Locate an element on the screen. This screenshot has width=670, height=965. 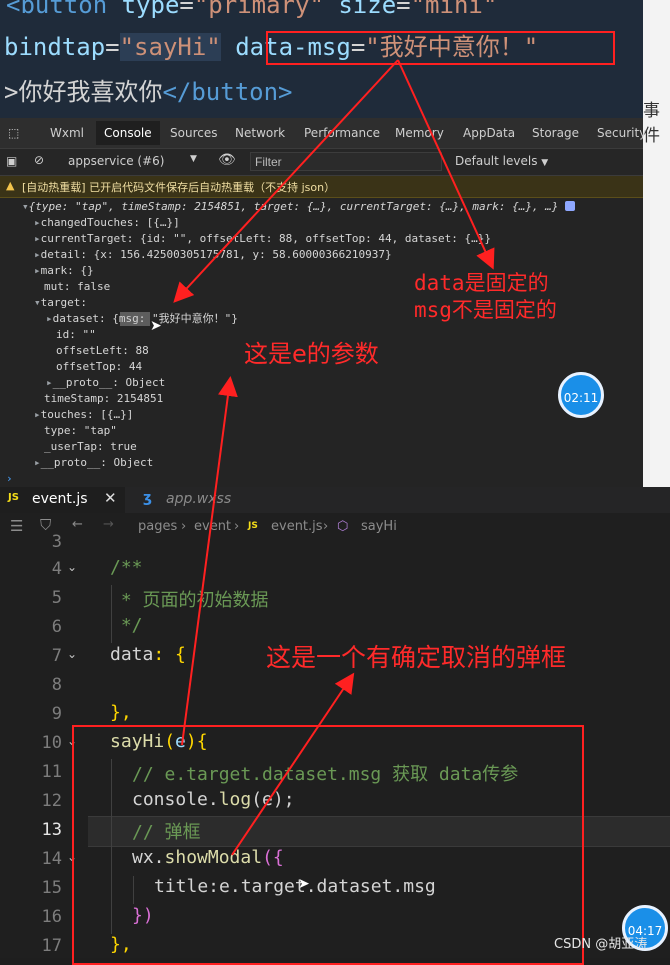
timer-badge: 02:11 is located at coordinates (581, 395).